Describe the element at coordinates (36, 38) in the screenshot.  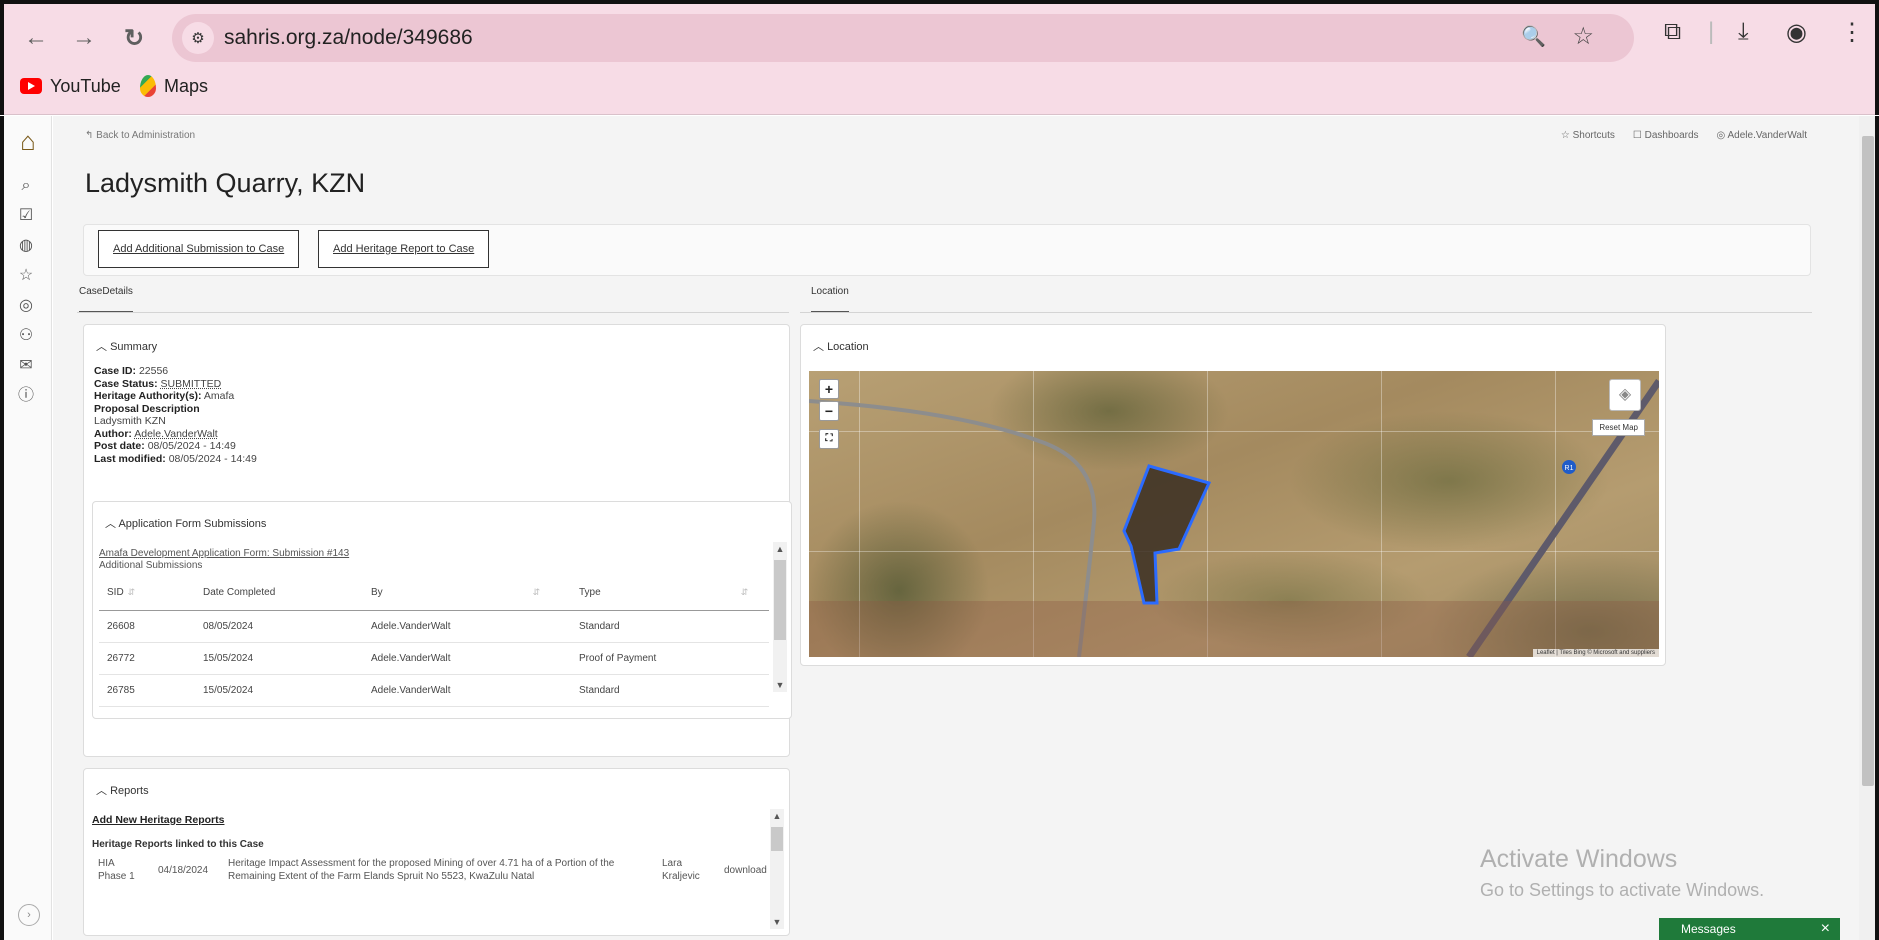
I see `back-icon: ←` at that location.